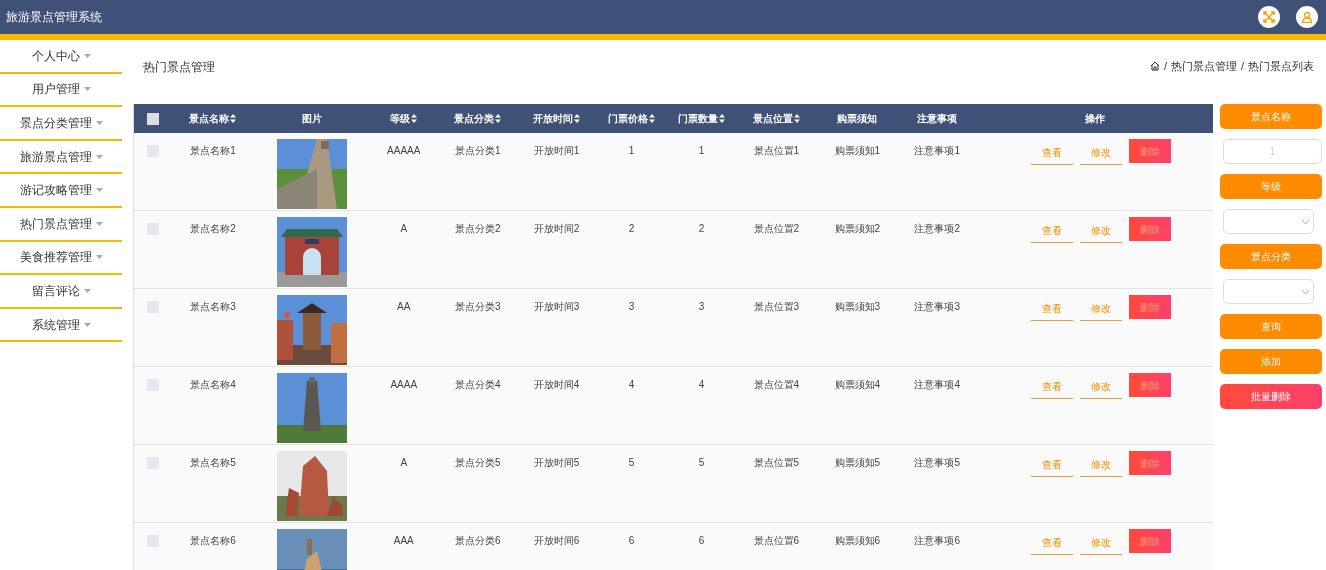  What do you see at coordinates (209, 118) in the screenshot?
I see `column-header: 景点名称` at bounding box center [209, 118].